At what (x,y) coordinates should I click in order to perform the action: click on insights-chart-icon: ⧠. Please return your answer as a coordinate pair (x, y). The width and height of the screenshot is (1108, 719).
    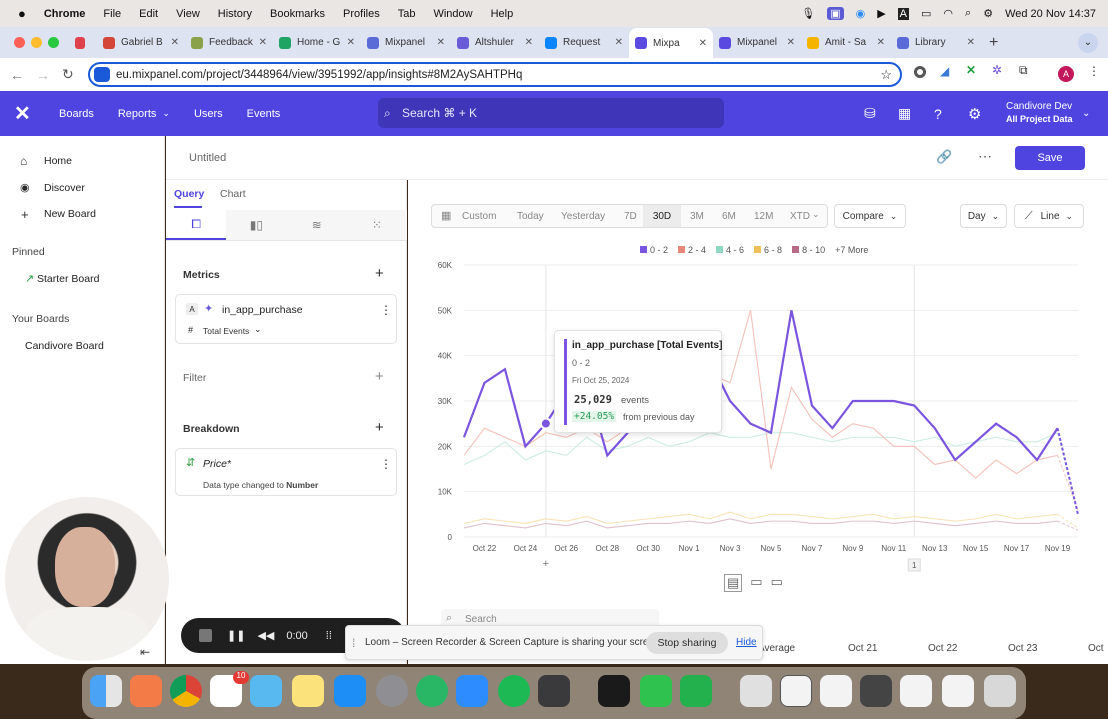
    Looking at the image, I should click on (196, 225).